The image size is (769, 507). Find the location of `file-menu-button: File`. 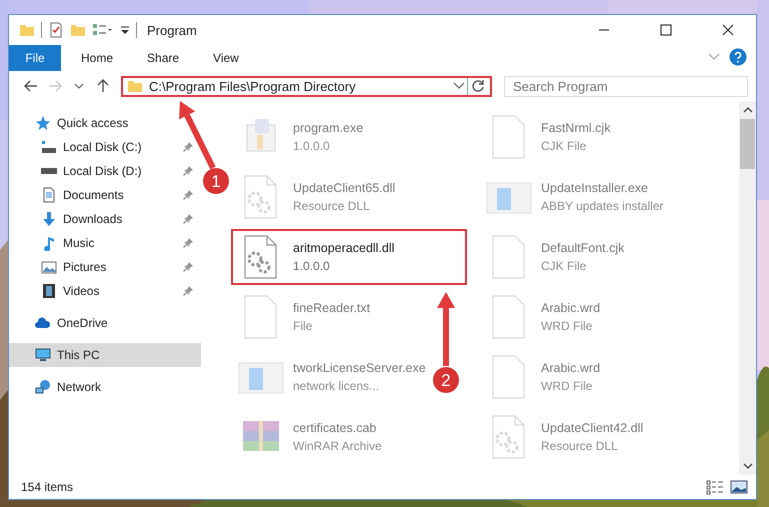

file-menu-button: File is located at coordinates (35, 58).